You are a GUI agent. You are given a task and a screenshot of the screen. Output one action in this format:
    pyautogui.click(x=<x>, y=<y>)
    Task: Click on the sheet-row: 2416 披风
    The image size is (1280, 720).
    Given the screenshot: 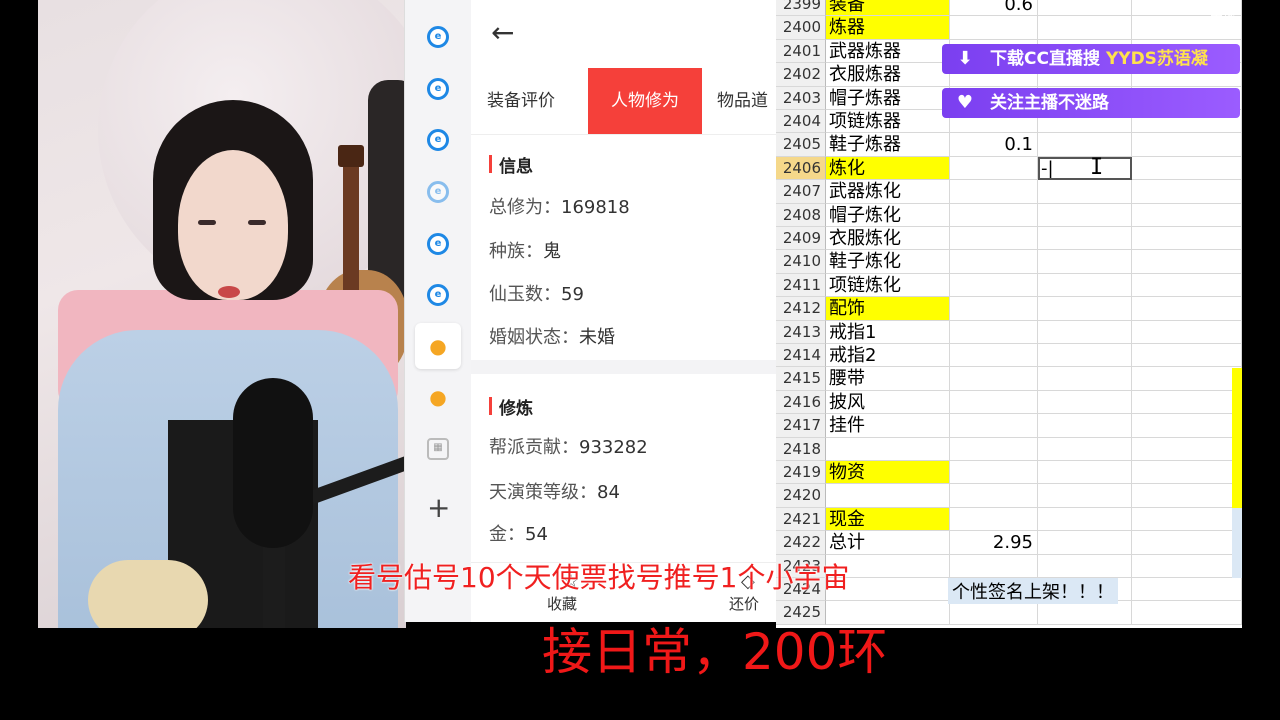 What is the action you would take?
    pyautogui.click(x=1009, y=402)
    